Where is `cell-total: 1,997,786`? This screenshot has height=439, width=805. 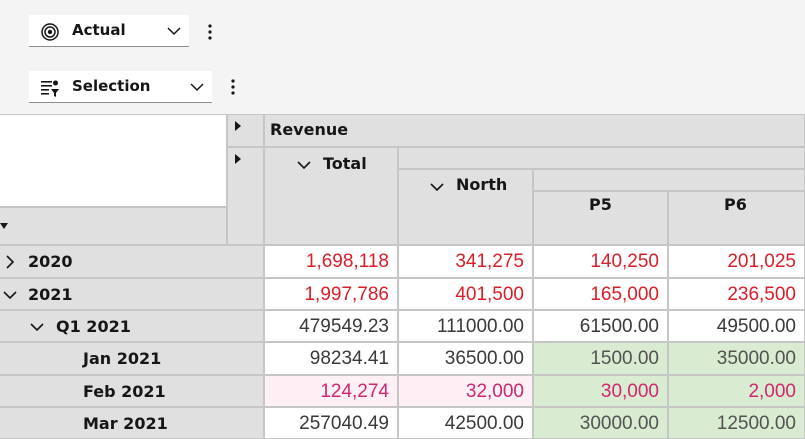
cell-total: 1,997,786 is located at coordinates (331, 294).